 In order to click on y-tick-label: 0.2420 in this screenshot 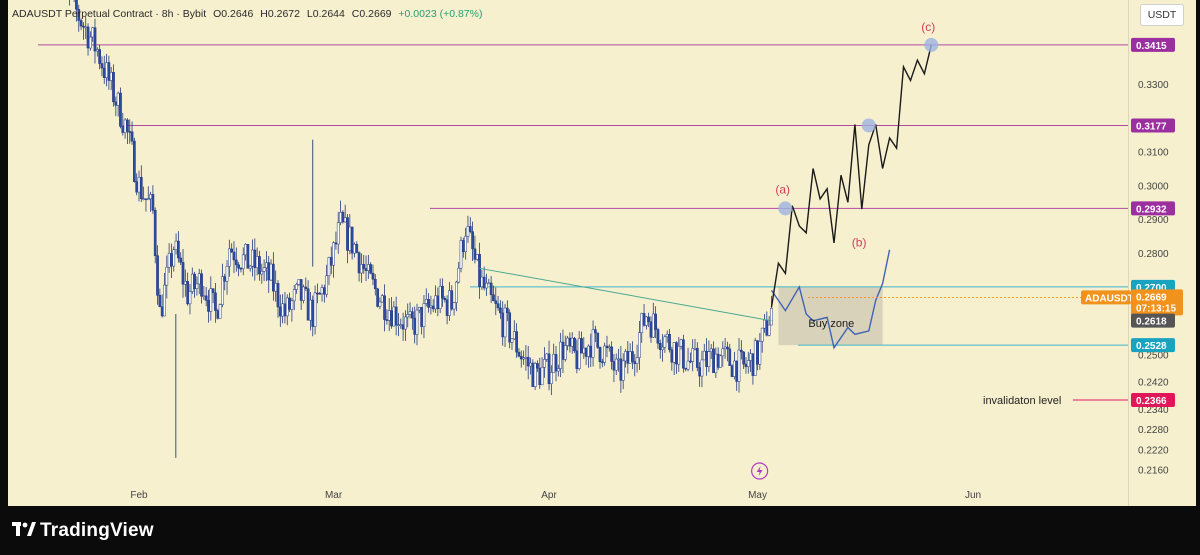, I will do `click(1153, 383)`.